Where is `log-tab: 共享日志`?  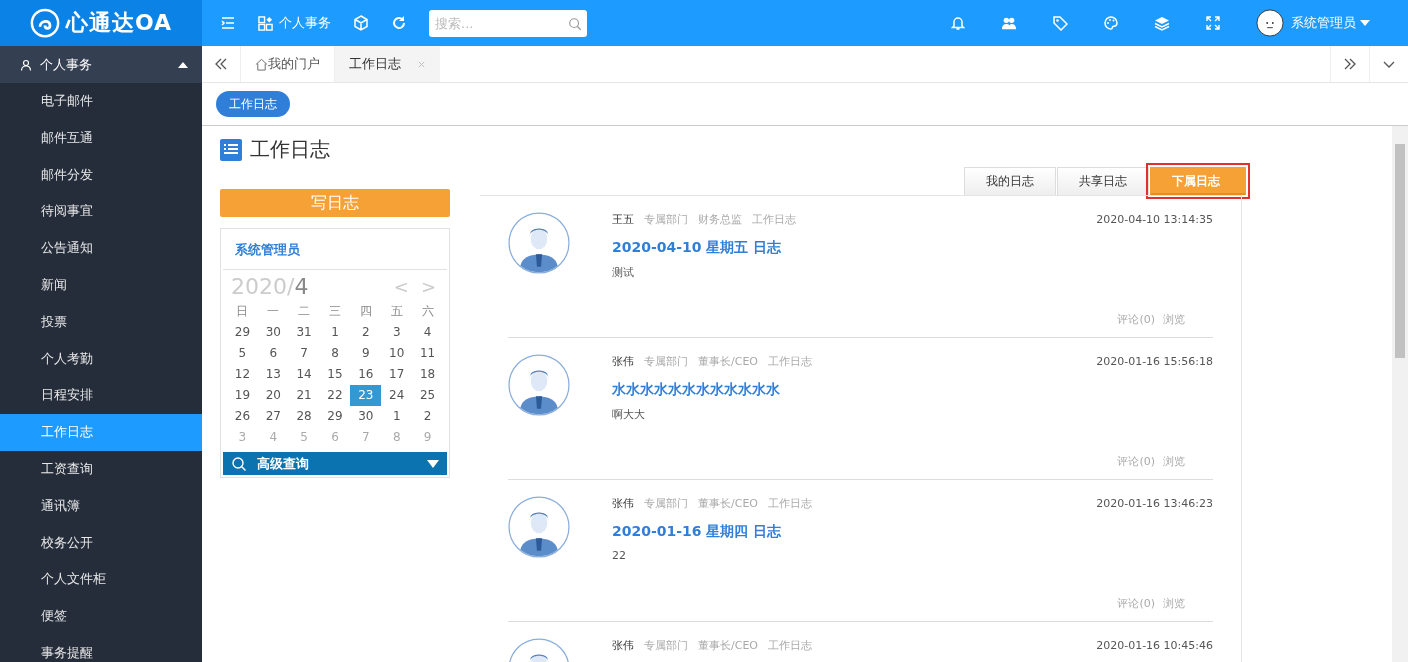 log-tab: 共享日志 is located at coordinates (1103, 181).